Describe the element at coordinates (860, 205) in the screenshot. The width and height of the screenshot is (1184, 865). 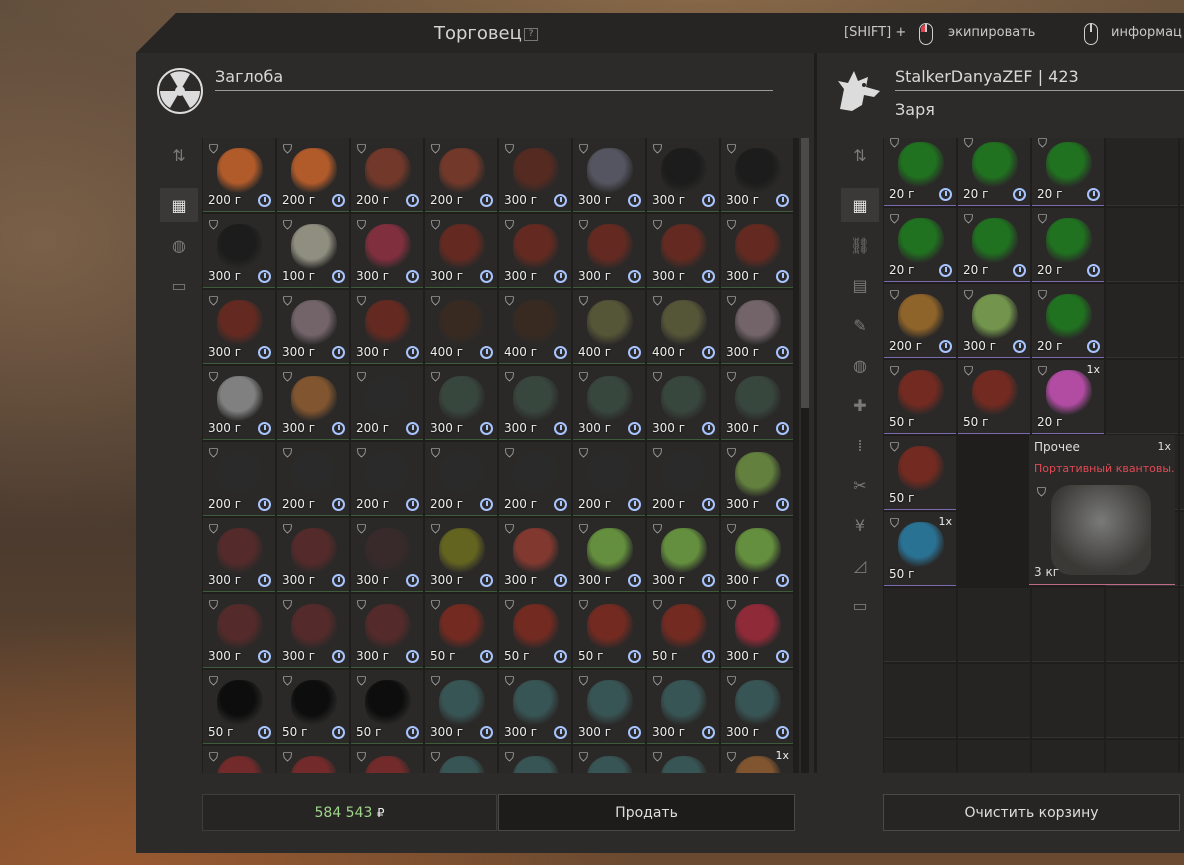
I see `grid-view-icon: ▦` at that location.